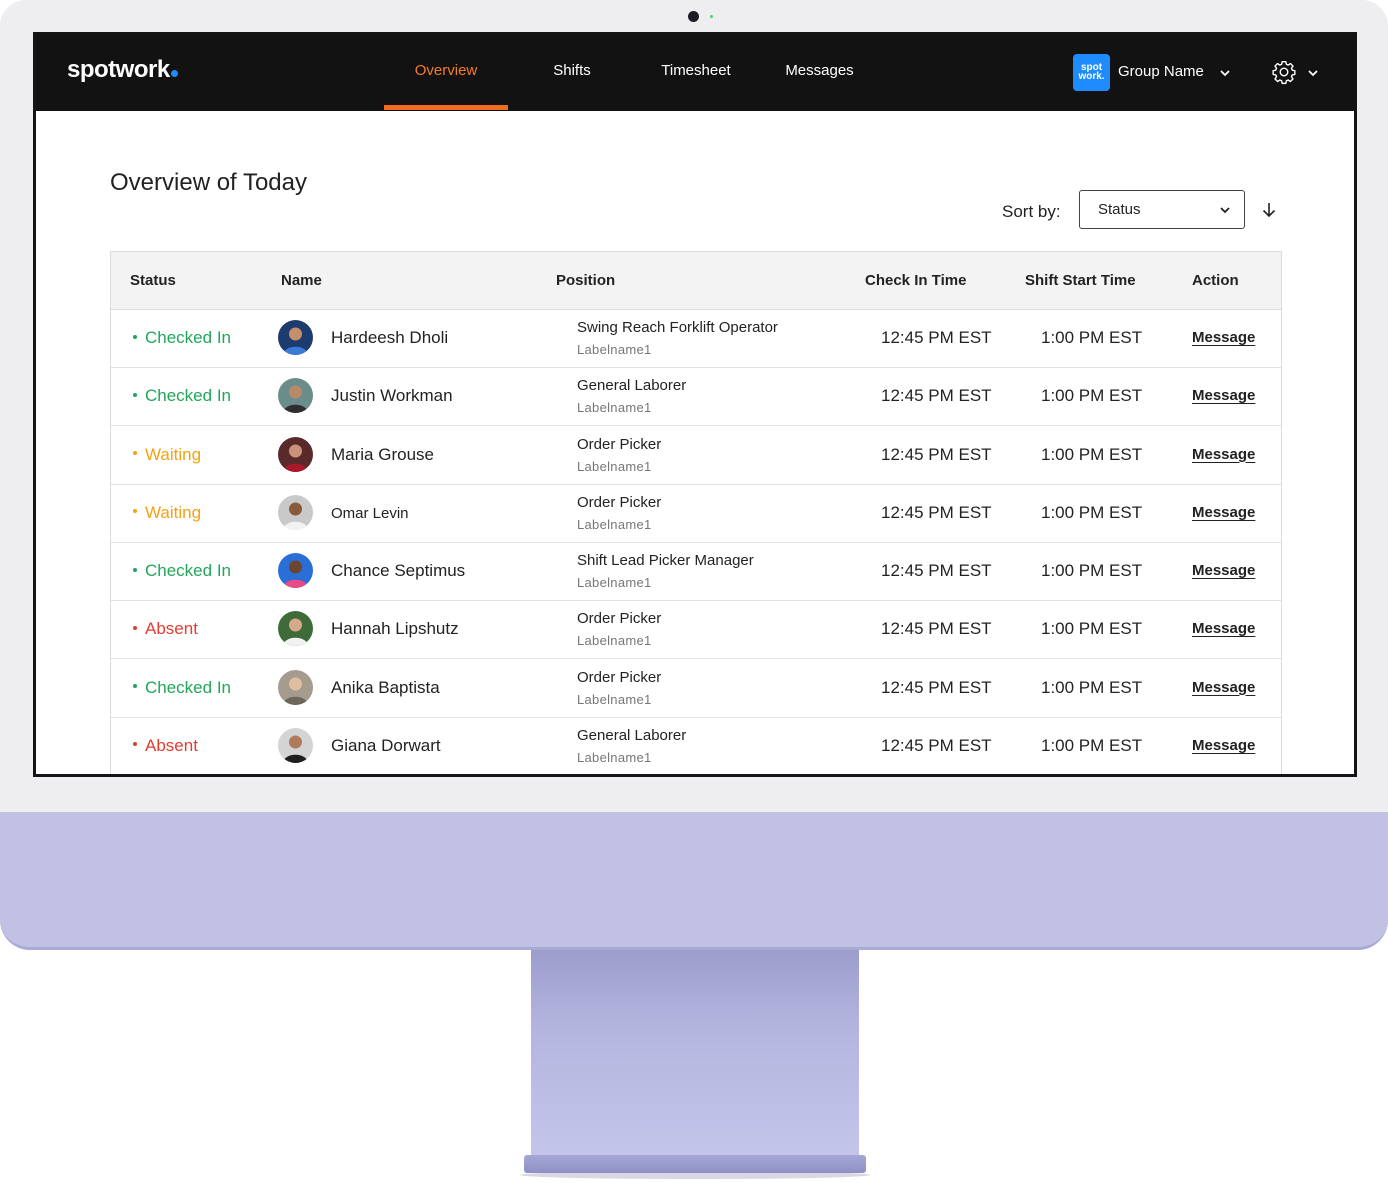 The image size is (1388, 1183). Describe the element at coordinates (693, 16) in the screenshot. I see `camera-icon` at that location.